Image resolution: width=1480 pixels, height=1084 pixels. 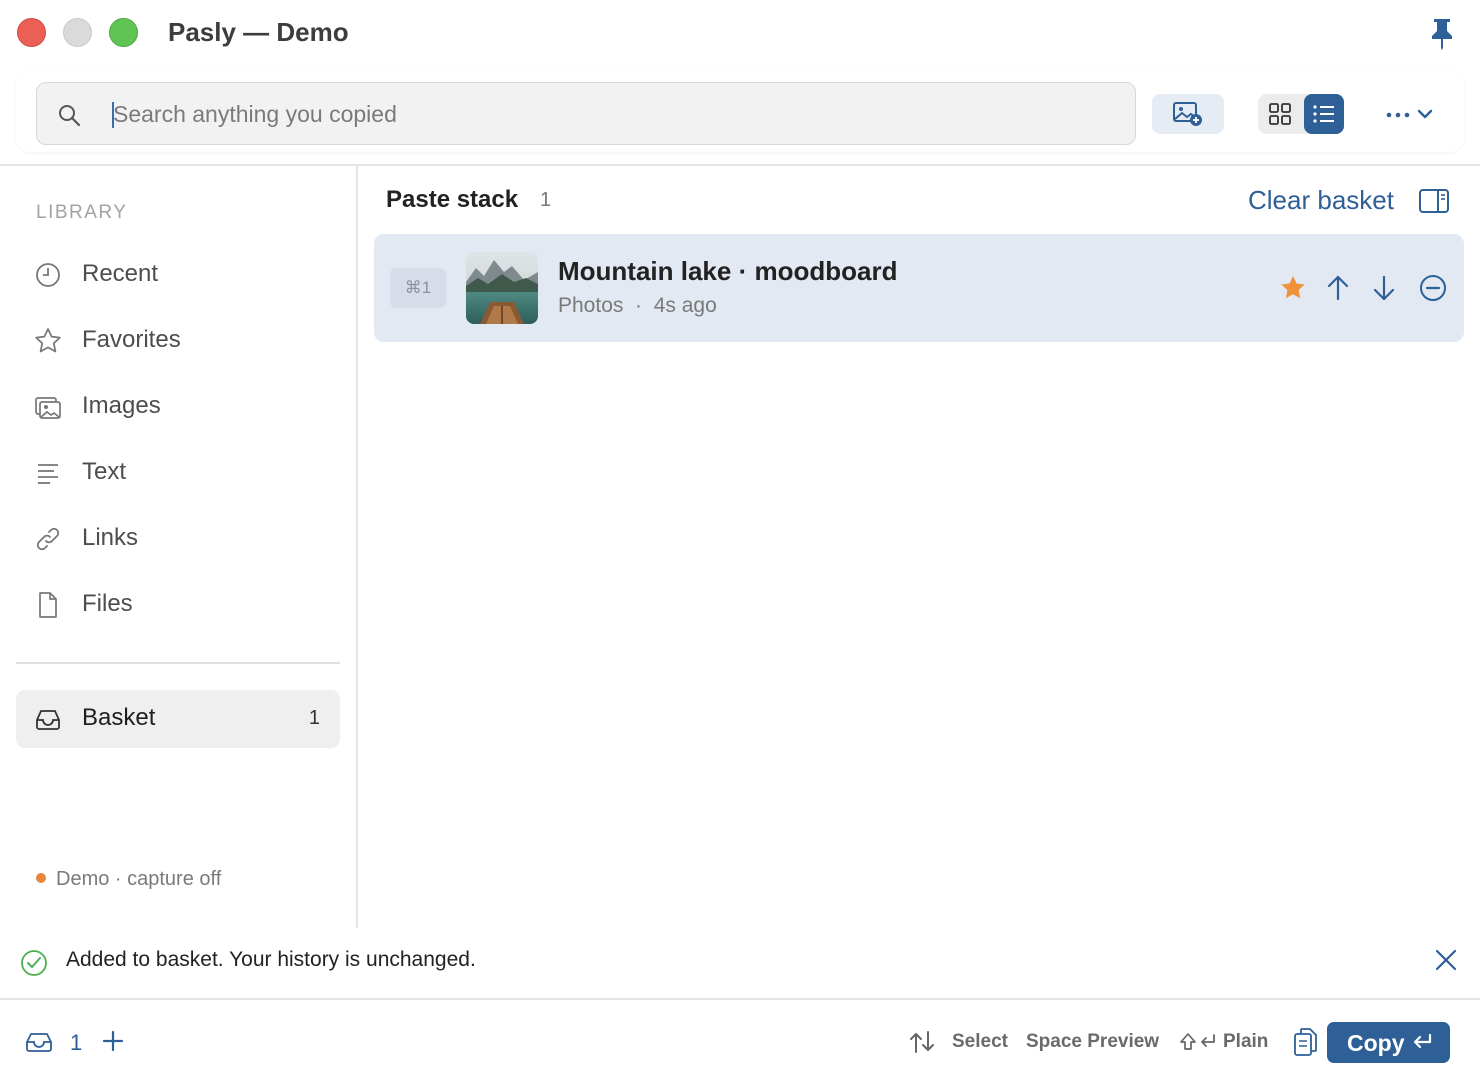 What do you see at coordinates (113, 1041) in the screenshot?
I see `add-icon` at bounding box center [113, 1041].